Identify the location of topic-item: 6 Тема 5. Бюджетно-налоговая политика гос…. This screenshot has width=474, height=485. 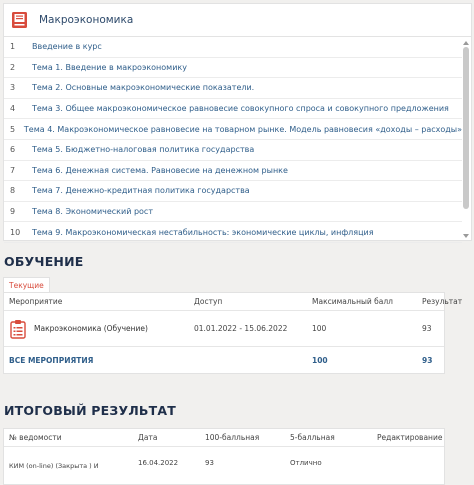
(233, 150).